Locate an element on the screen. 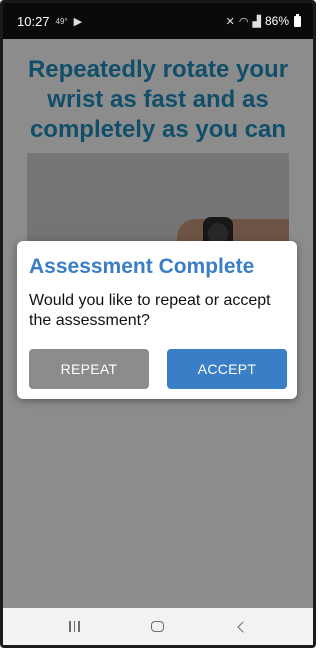 This screenshot has width=320, height=648. status-right: ✕ ◠ ▟ 86% is located at coordinates (263, 20).